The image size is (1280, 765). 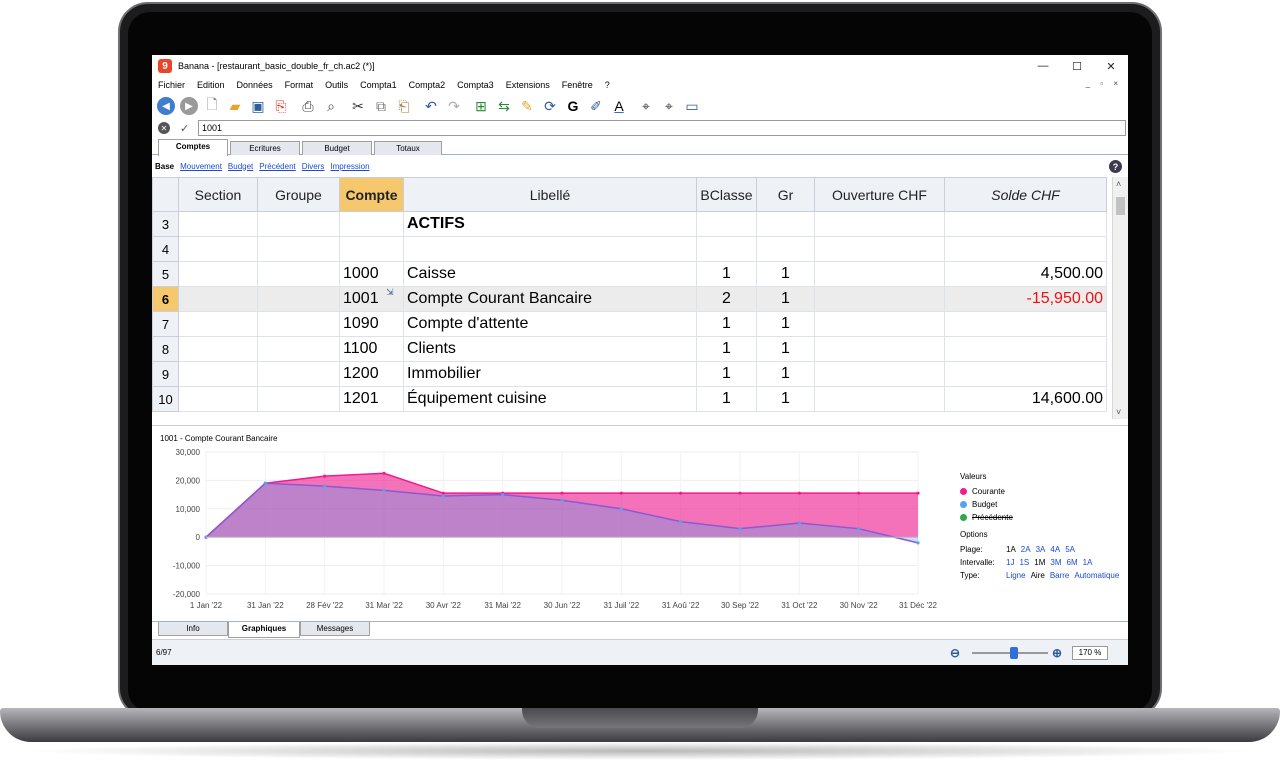 What do you see at coordinates (596, 106) in the screenshot?
I see `highlight-button: ✐` at bounding box center [596, 106].